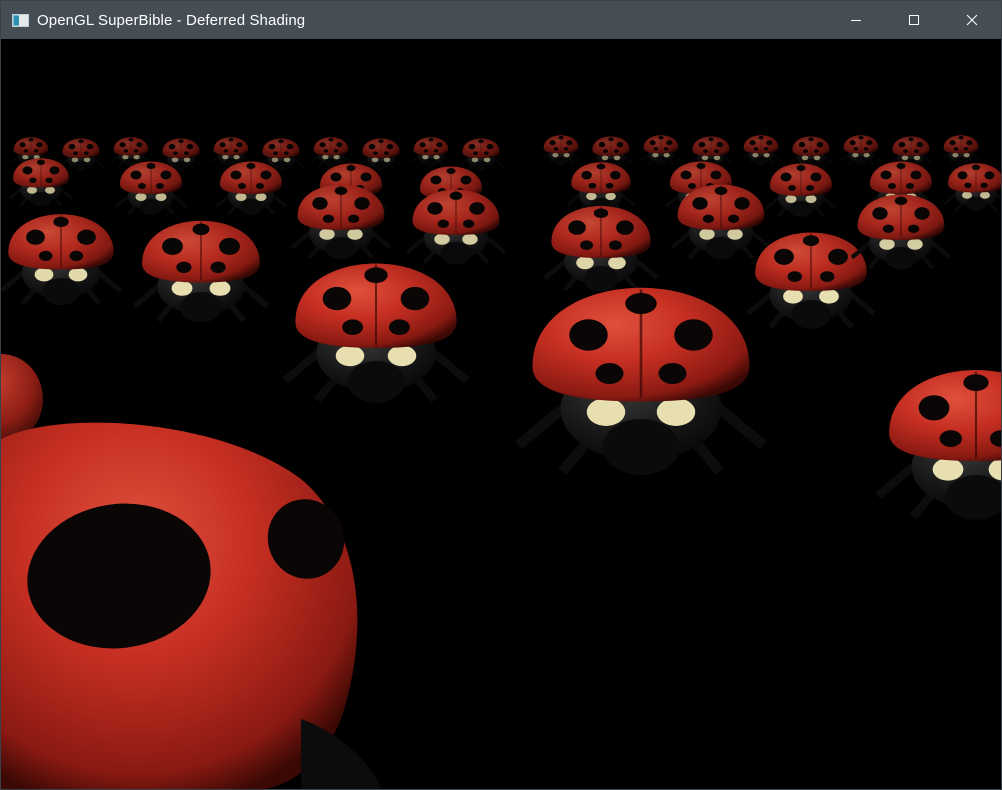  Describe the element at coordinates (20, 20) in the screenshot. I see `window-app-icon` at that location.